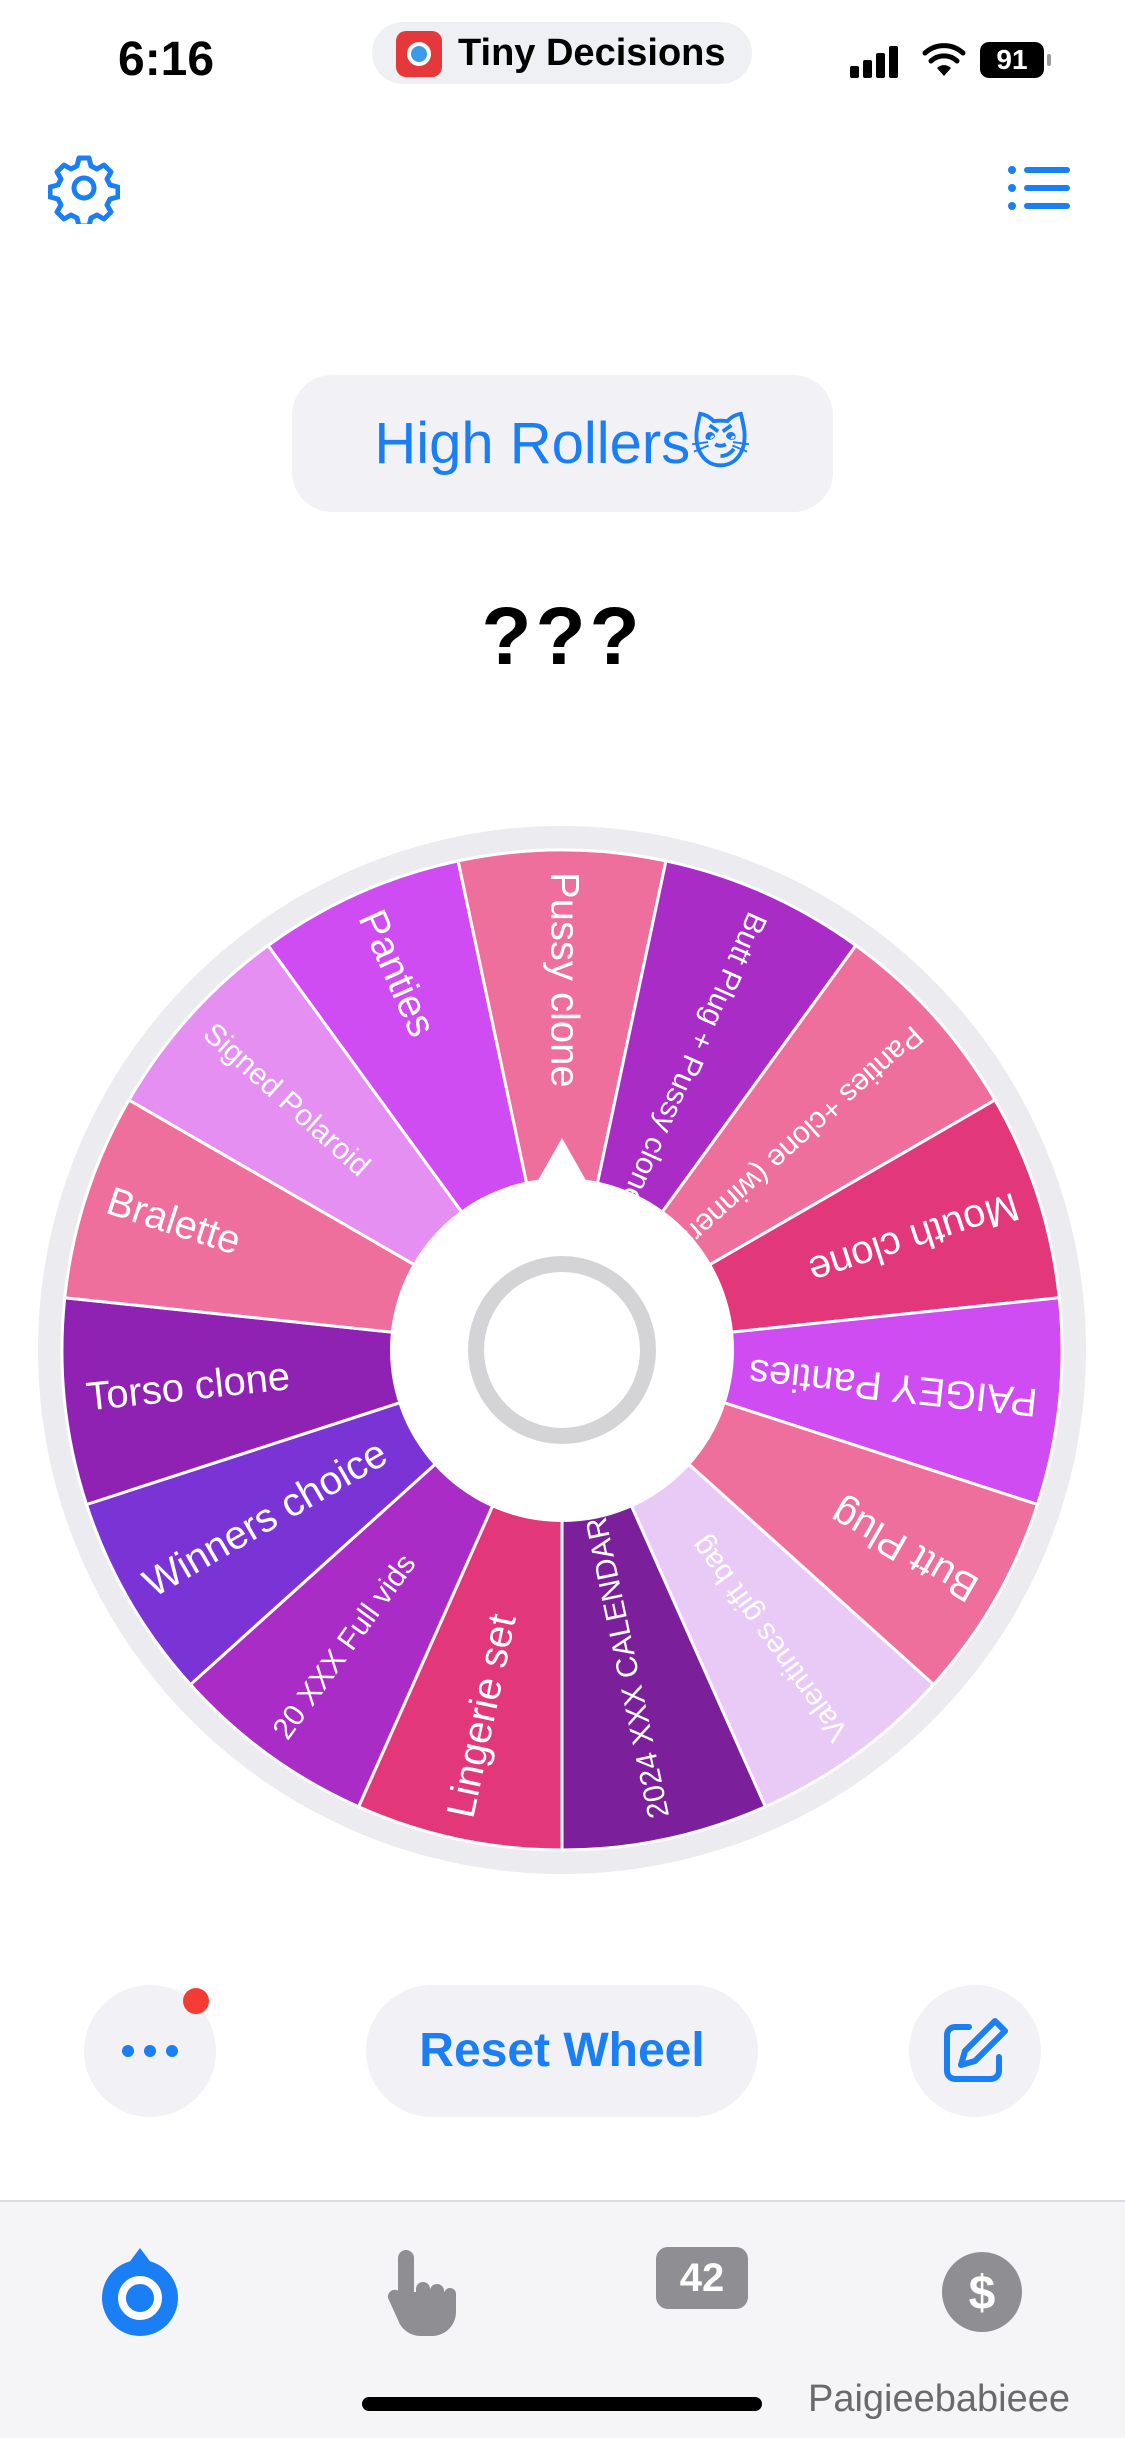 Image resolution: width=1125 pixels, height=2438 pixels. Describe the element at coordinates (150, 2051) in the screenshot. I see `ellipsis-icon` at that location.